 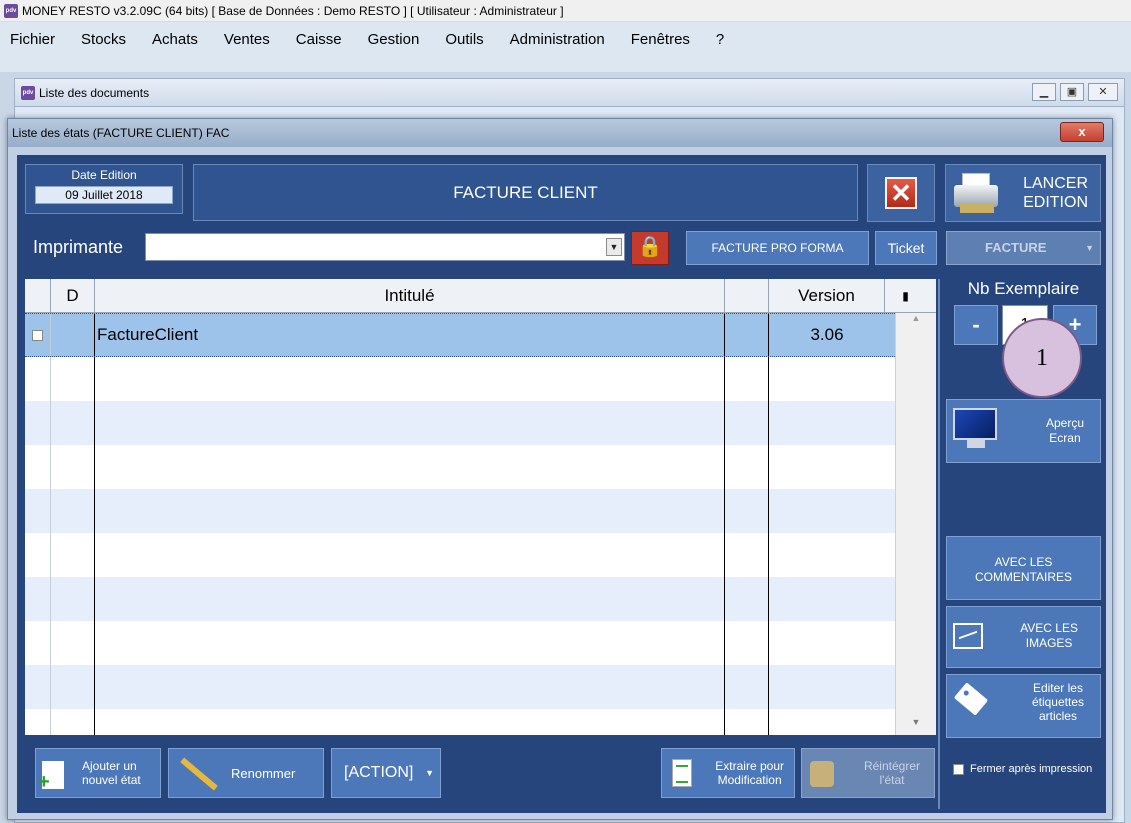 I want to click on reintegrate-button: Réintégrer l'état, so click(x=868, y=773).